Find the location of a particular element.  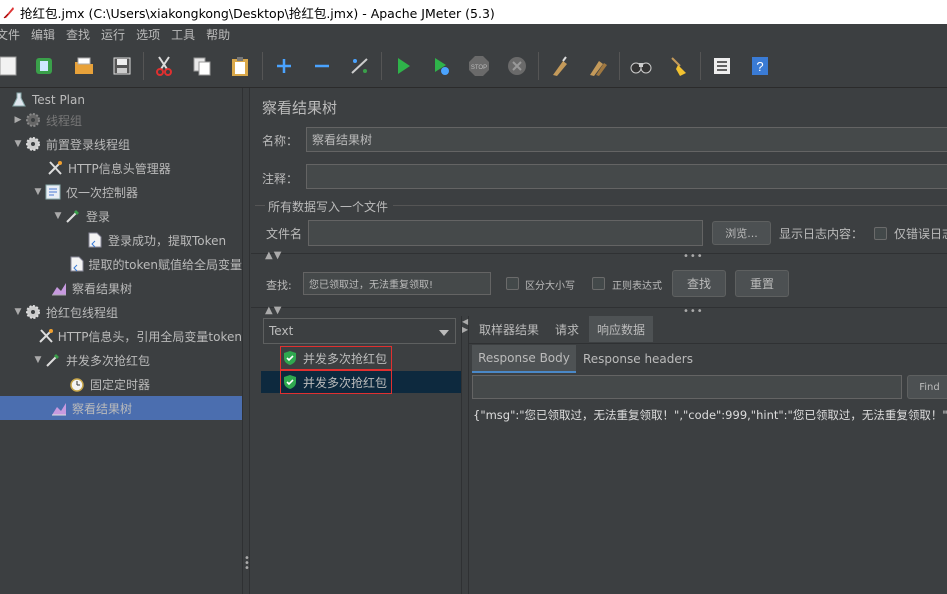

tab-request: 请求 is located at coordinates (567, 329).